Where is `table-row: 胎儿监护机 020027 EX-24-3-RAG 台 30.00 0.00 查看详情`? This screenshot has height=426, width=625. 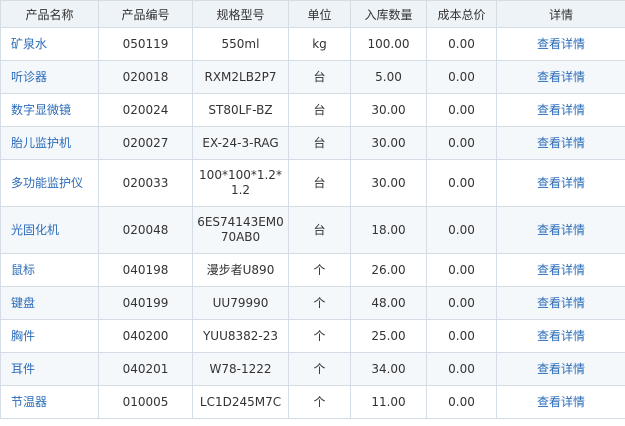 table-row: 胎儿监护机 020027 EX-24-3-RAG 台 30.00 0.00 查看详情 is located at coordinates (312, 143).